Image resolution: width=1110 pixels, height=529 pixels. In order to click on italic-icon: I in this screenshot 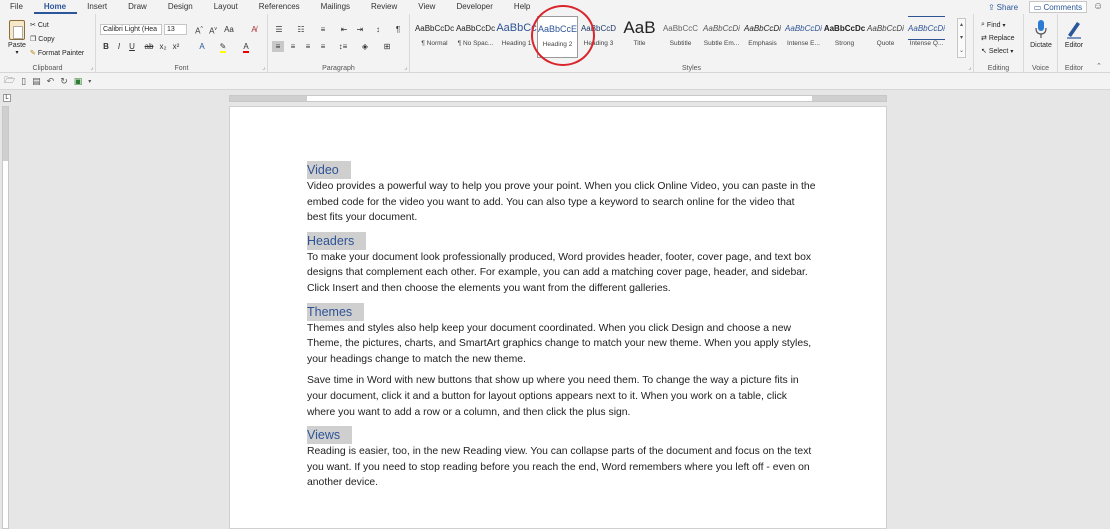, I will do `click(119, 46)`.